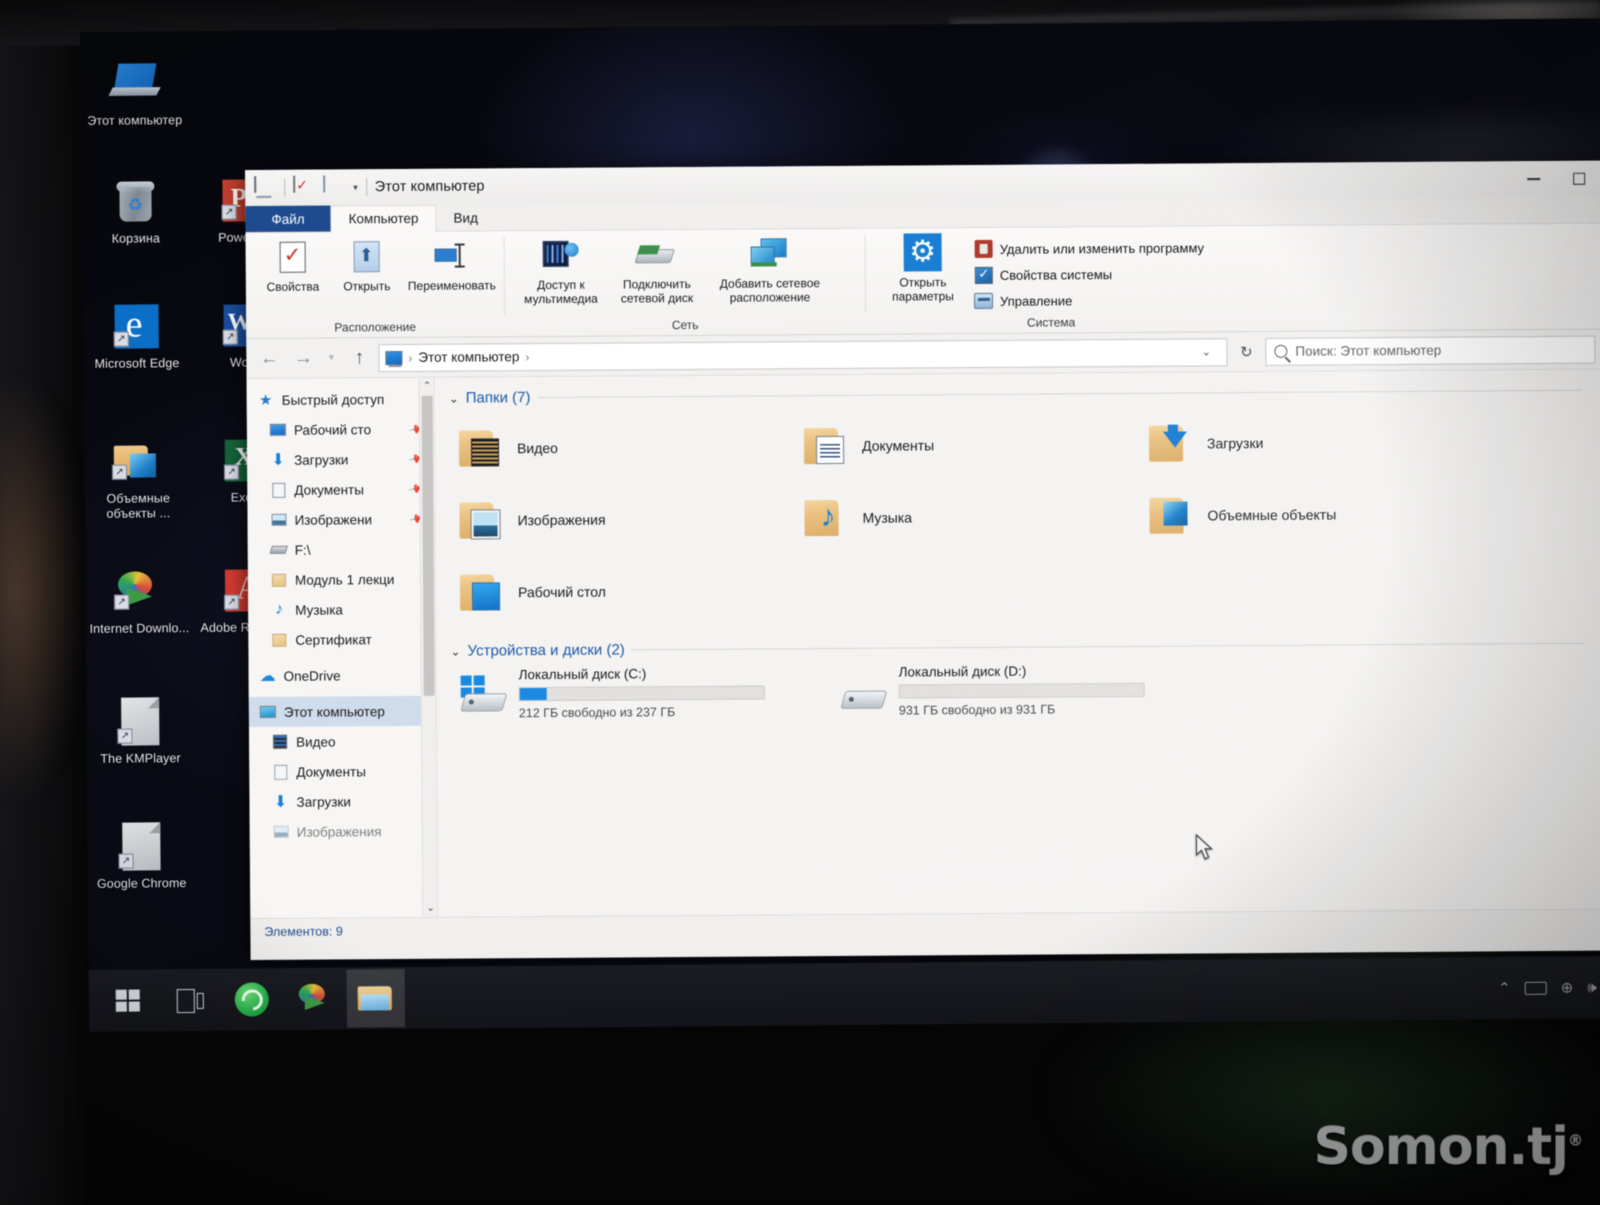 This screenshot has width=1600, height=1205. What do you see at coordinates (631, 519) in the screenshot?
I see `list-item: Изображения` at bounding box center [631, 519].